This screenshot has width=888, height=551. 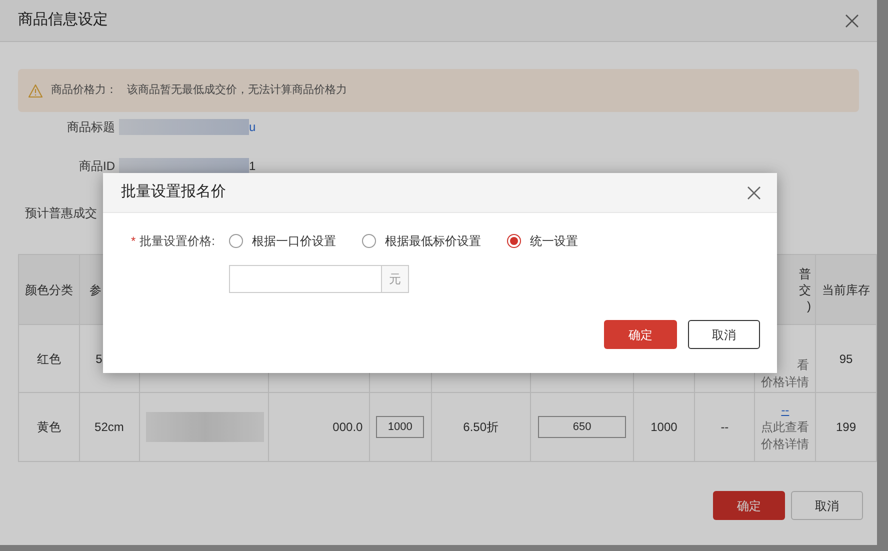 I want to click on table-cell-text: 黄色, so click(x=48, y=427).